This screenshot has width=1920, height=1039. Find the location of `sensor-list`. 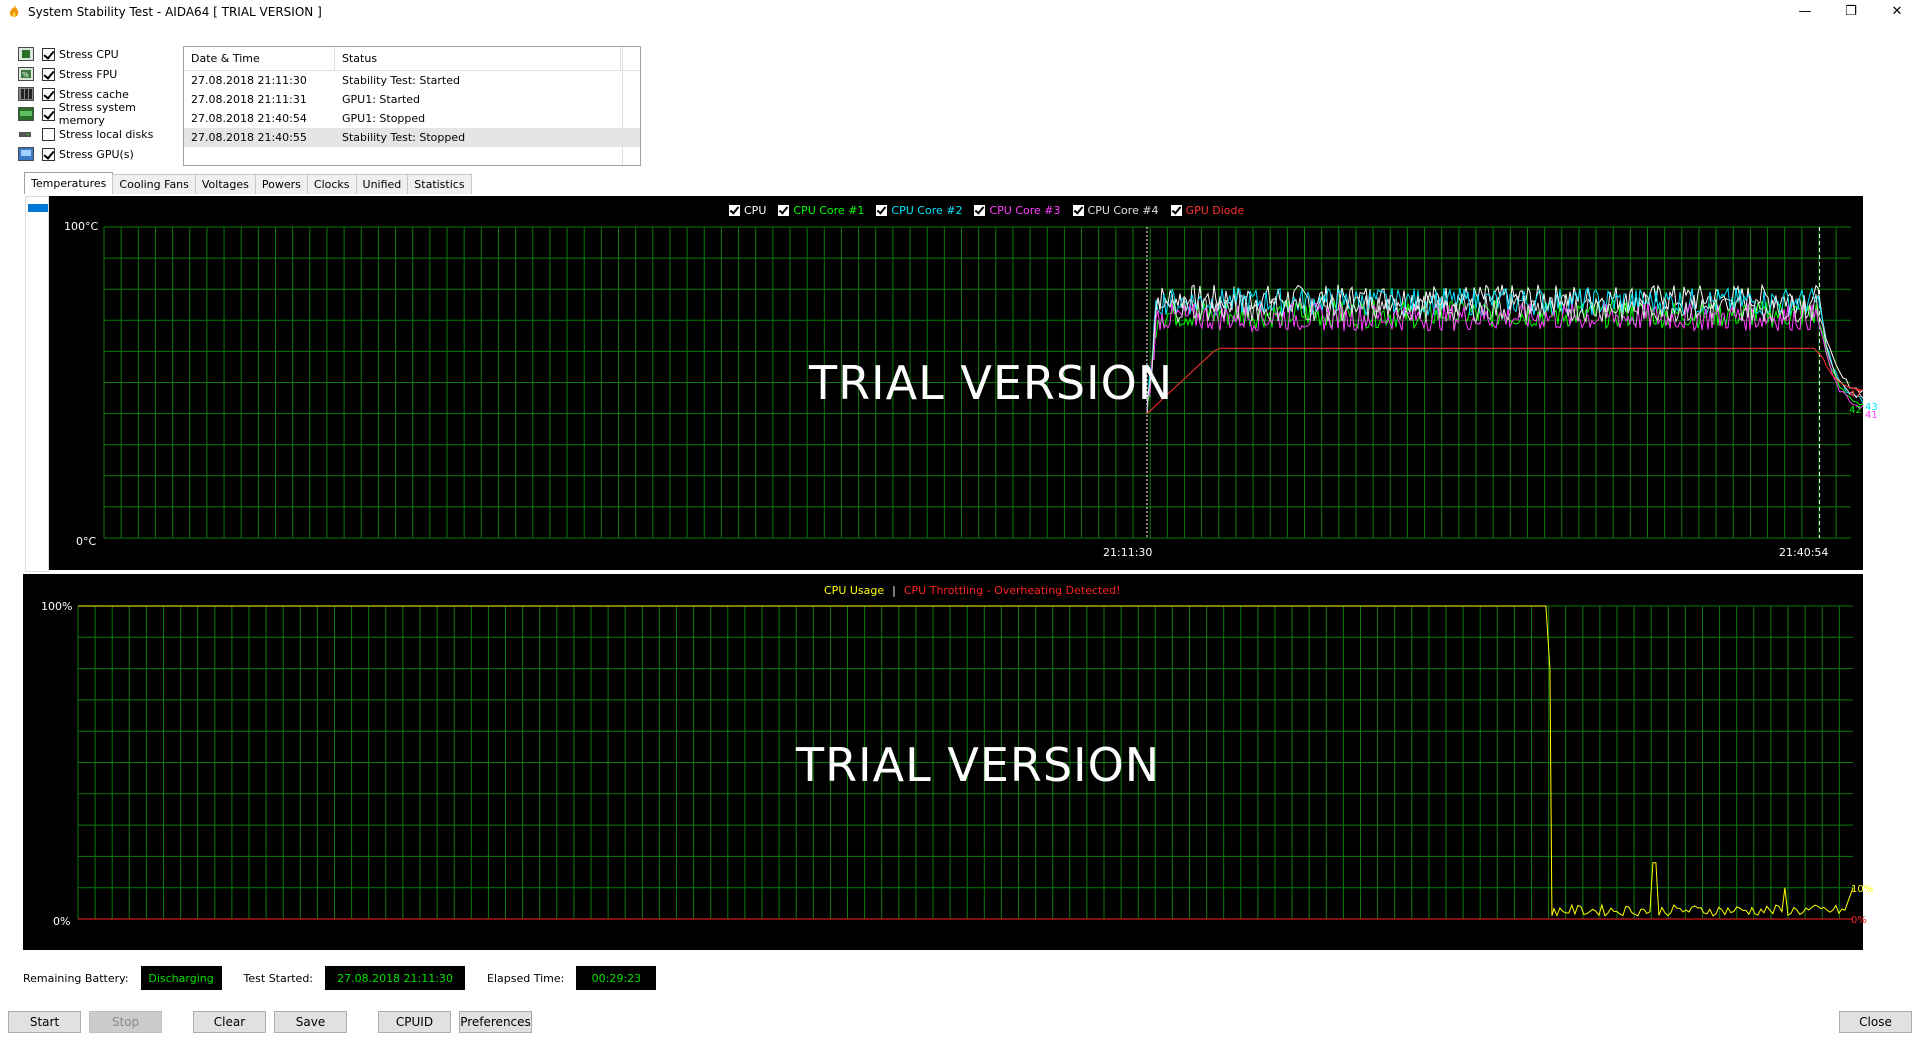

sensor-list is located at coordinates (37, 384).